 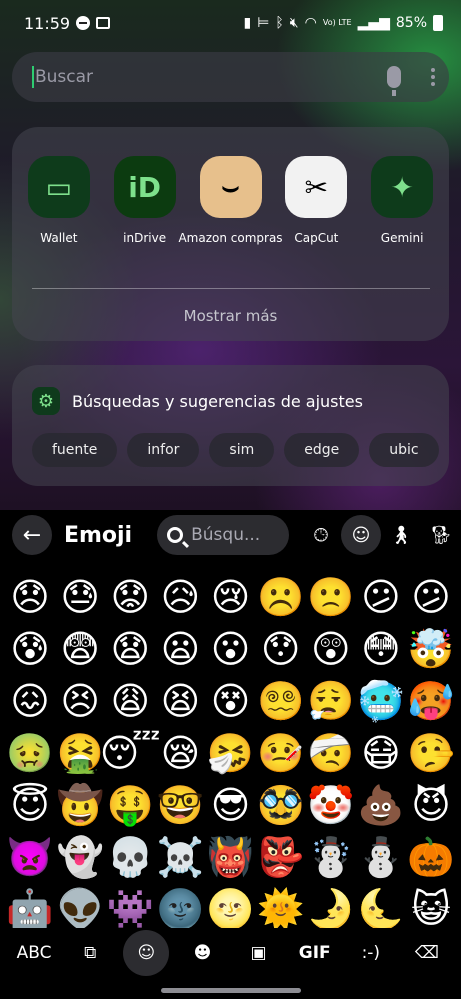 I want to click on emoji-key: 😺, so click(x=431, y=906).